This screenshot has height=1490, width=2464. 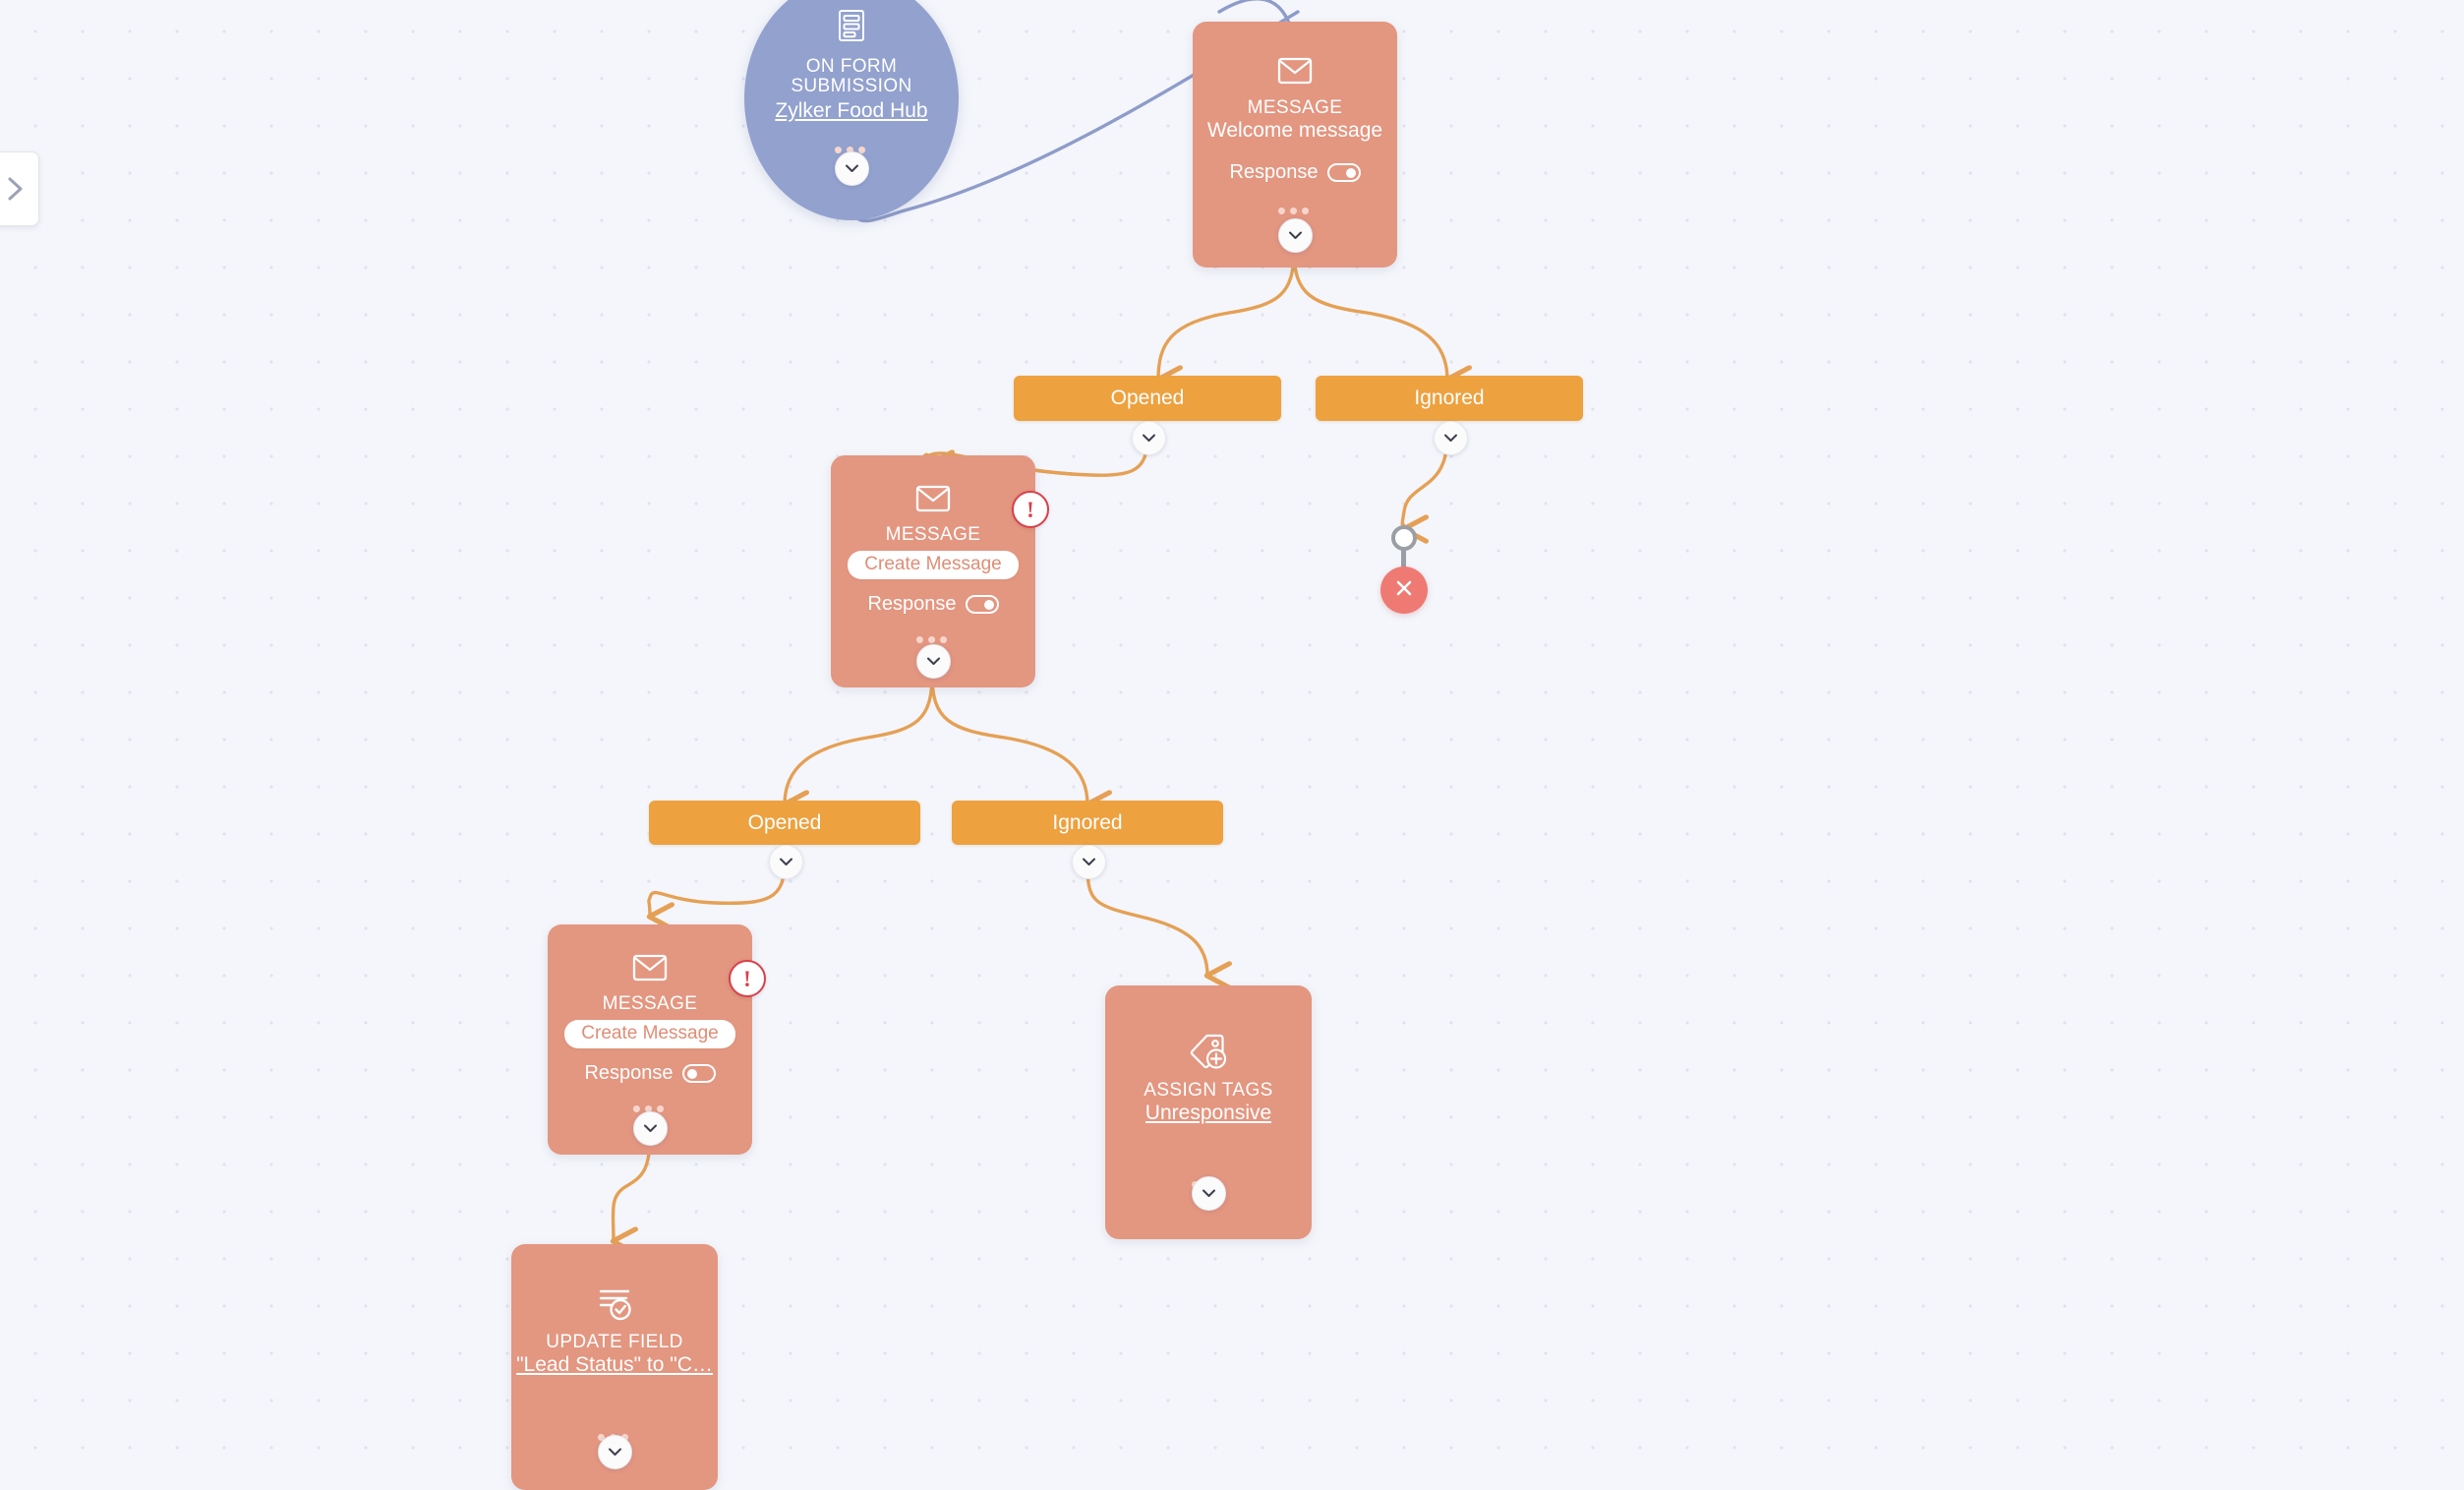 What do you see at coordinates (1295, 145) in the screenshot?
I see `node-welcome-message: MESSAGE Welcome message Response •••` at bounding box center [1295, 145].